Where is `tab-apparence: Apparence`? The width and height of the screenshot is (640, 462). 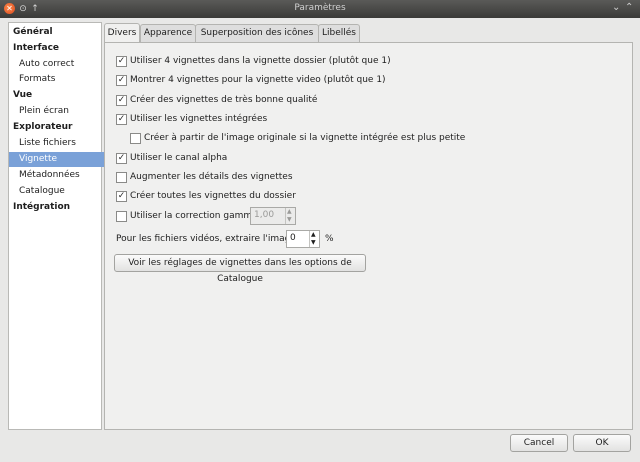
tab-apparence: Apparence is located at coordinates (168, 33).